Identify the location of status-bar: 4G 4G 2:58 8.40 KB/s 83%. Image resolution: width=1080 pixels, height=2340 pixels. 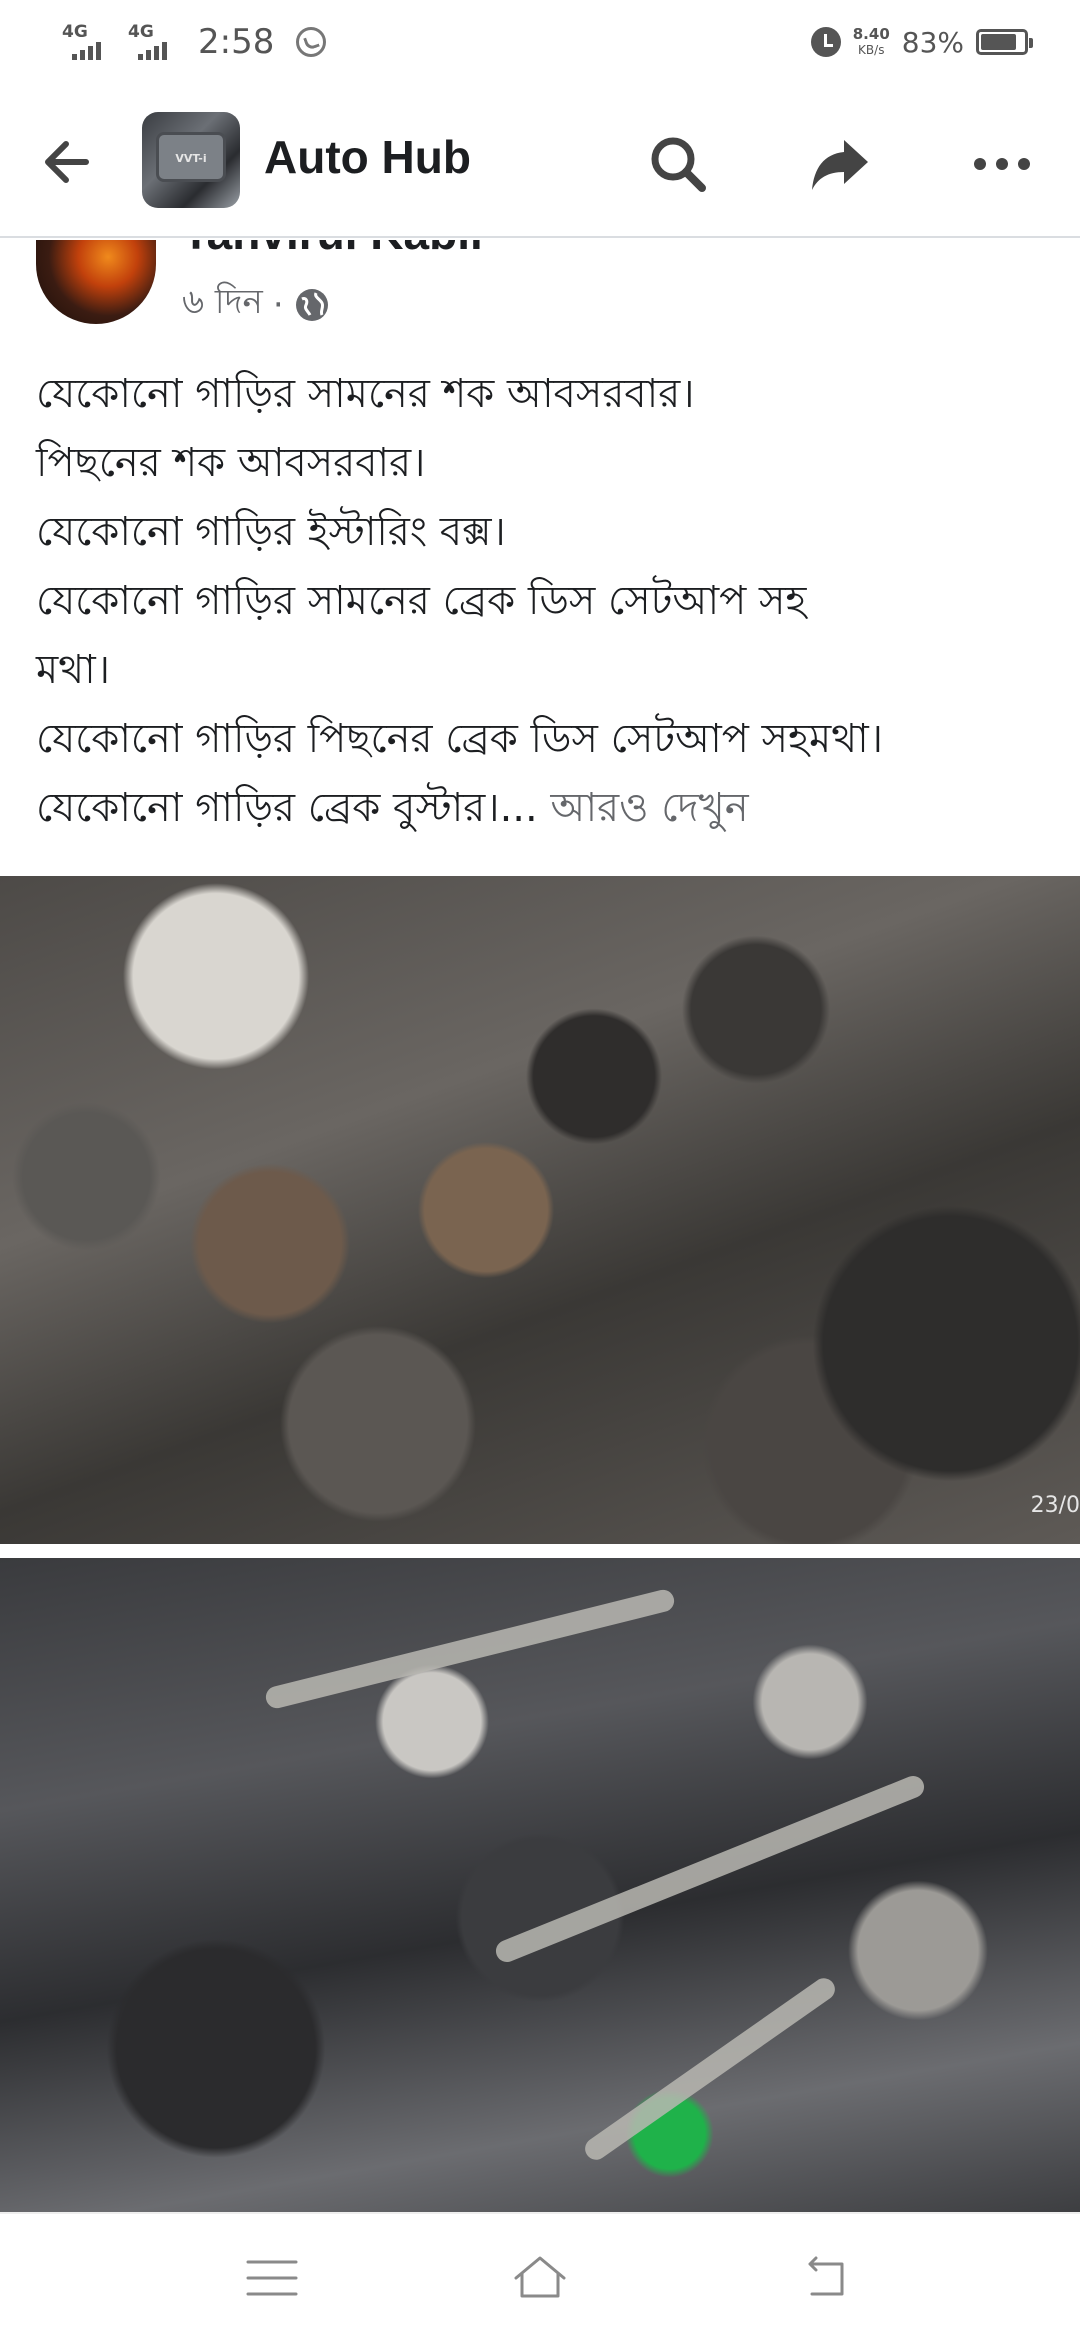
(540, 42).